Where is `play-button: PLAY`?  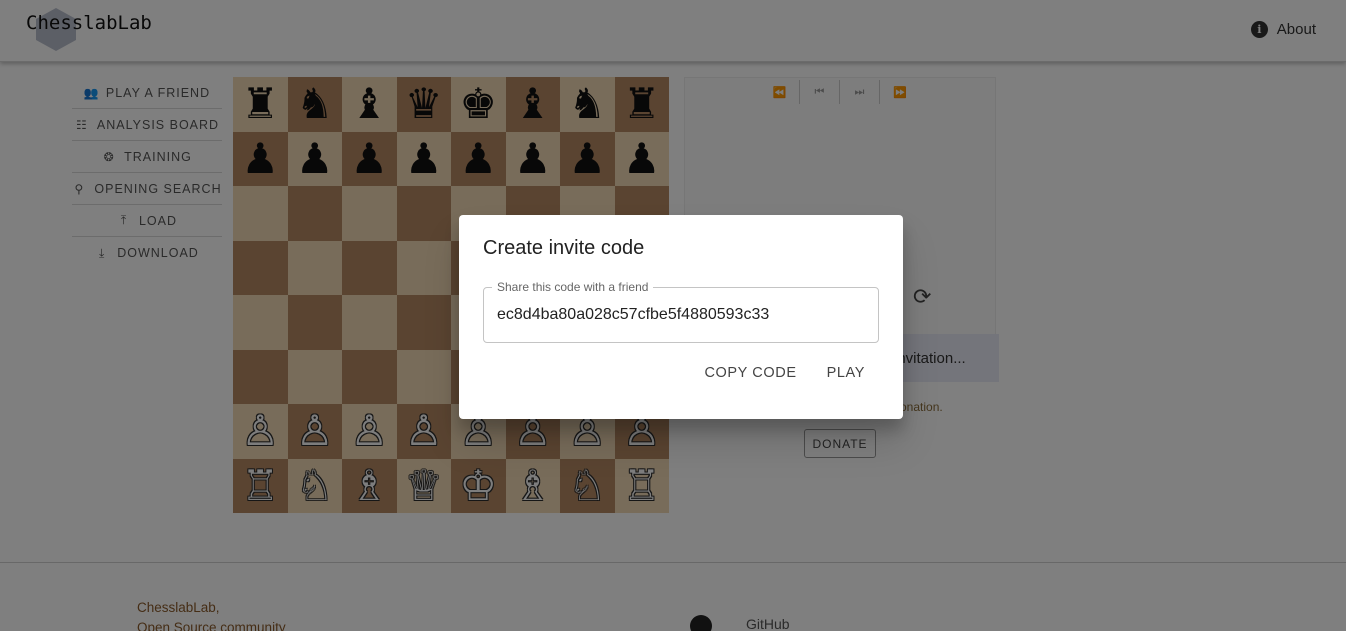
play-button: PLAY is located at coordinates (846, 373).